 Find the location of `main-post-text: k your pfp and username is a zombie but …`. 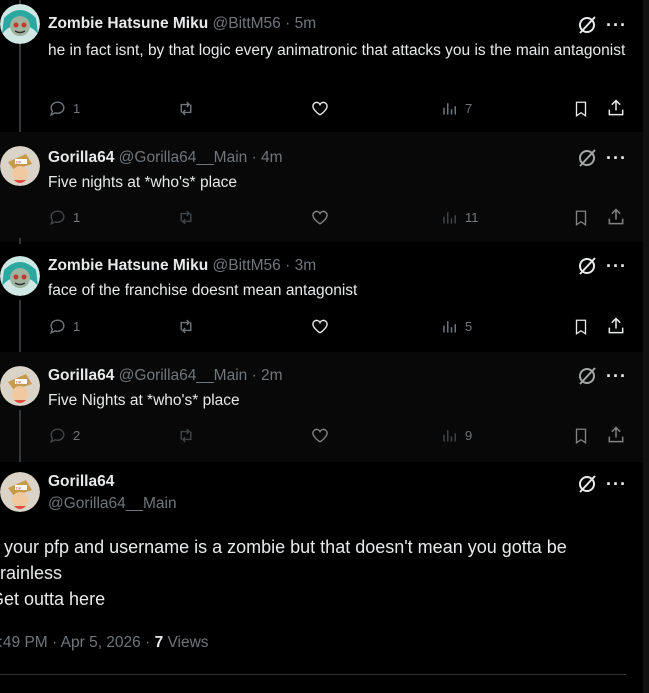

main-post-text: k your pfp and username is a zombie but … is located at coordinates (320, 573).